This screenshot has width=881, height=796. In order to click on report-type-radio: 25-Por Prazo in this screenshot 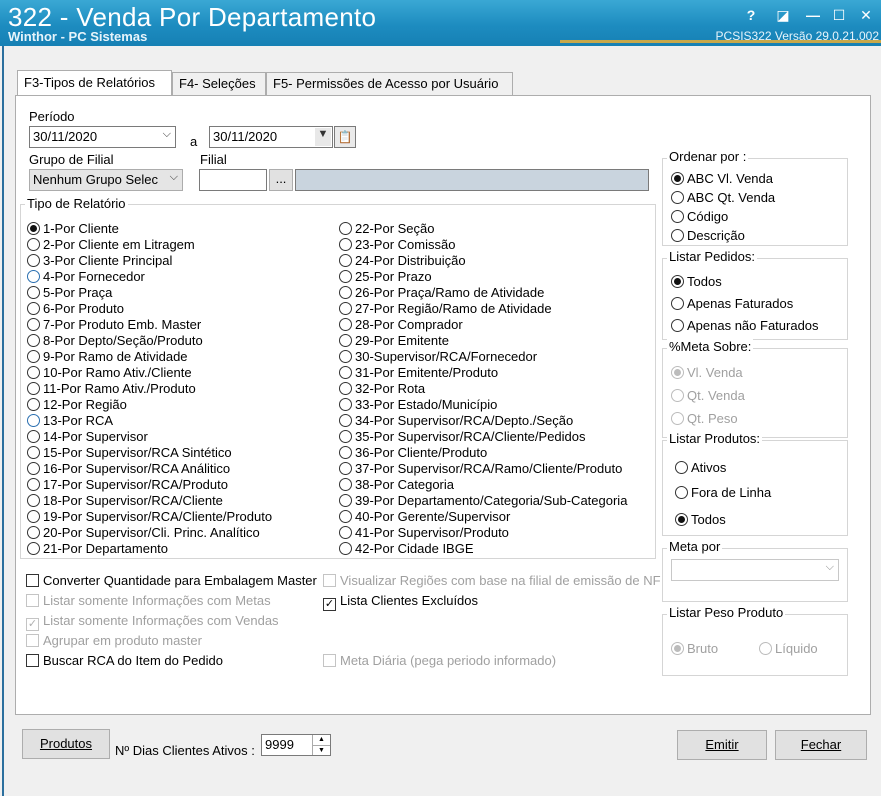, I will do `click(385, 277)`.